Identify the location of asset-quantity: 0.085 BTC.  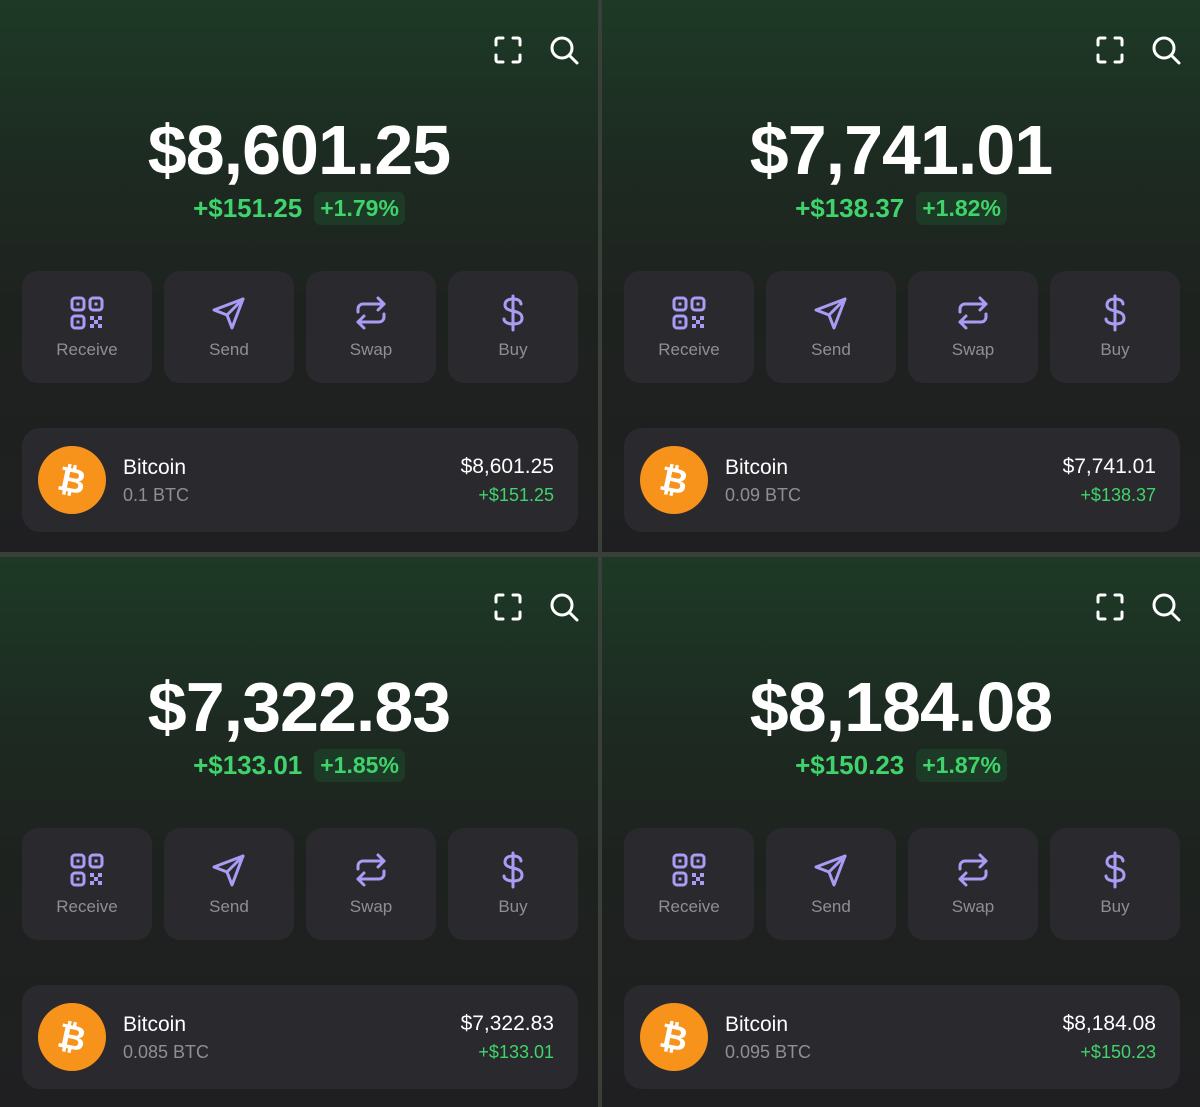
(166, 1052).